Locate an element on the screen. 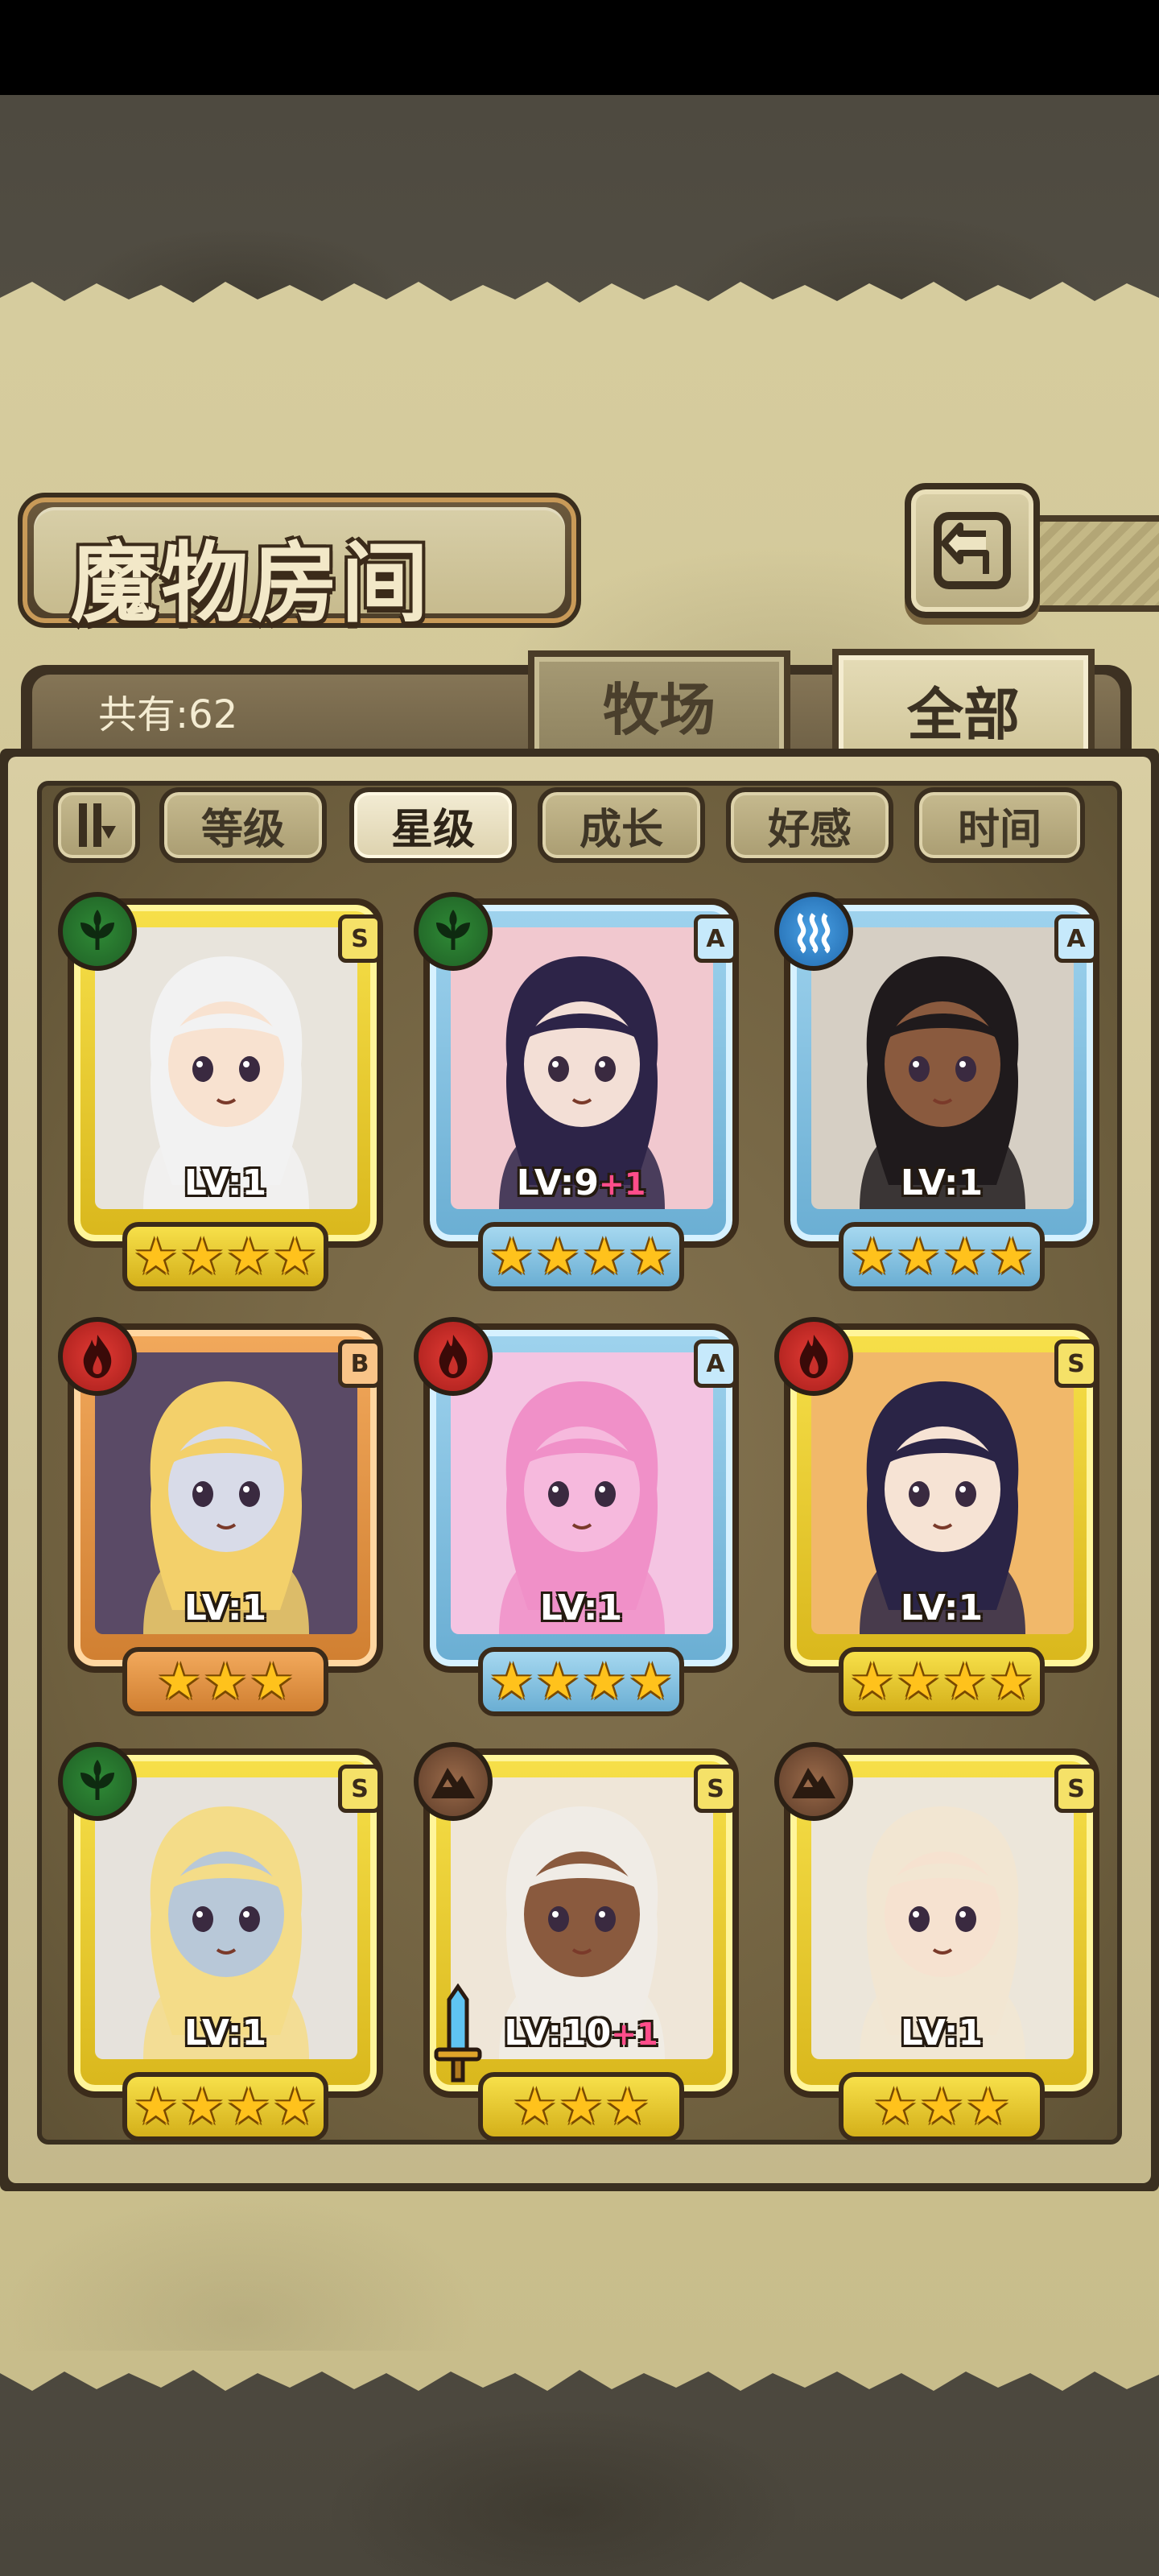  tab-ranch: 牧场 is located at coordinates (659, 705).